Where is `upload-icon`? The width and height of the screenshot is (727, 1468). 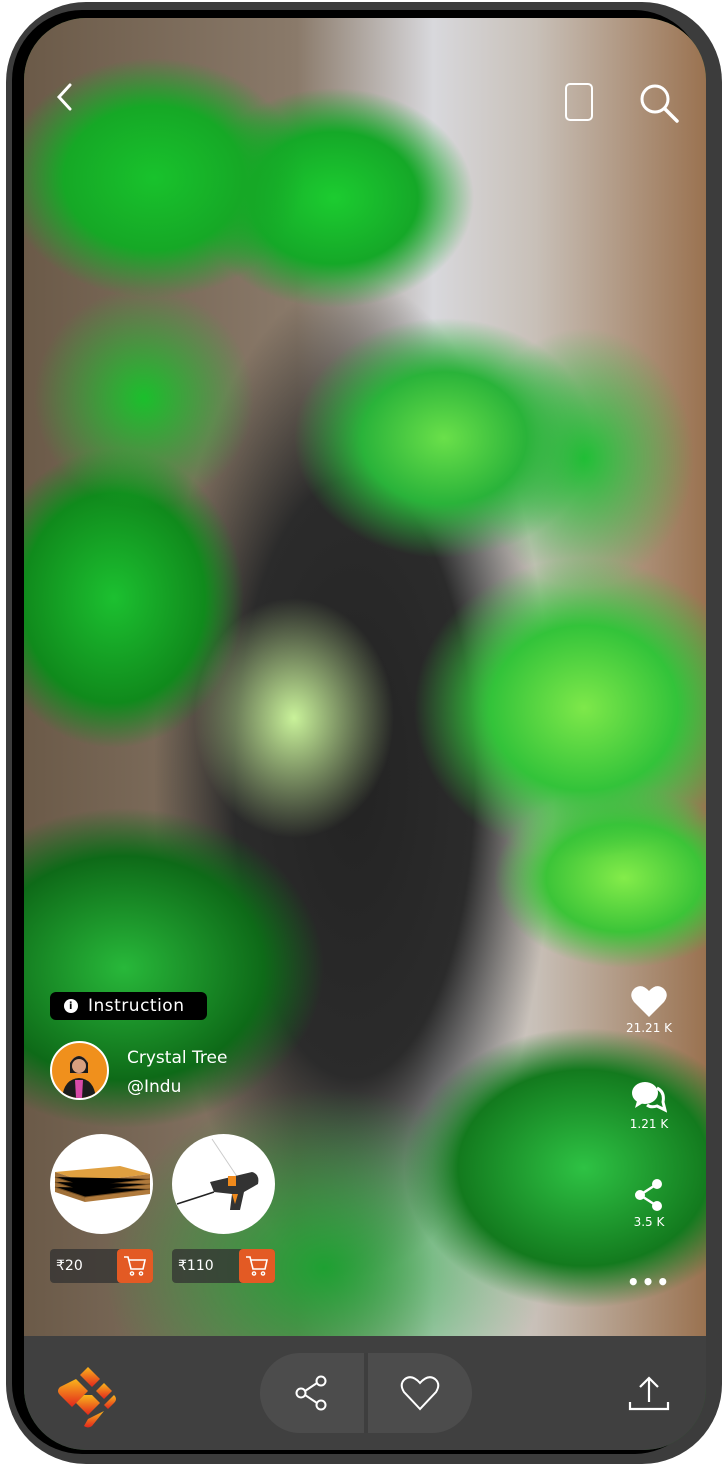
upload-icon is located at coordinates (649, 1393).